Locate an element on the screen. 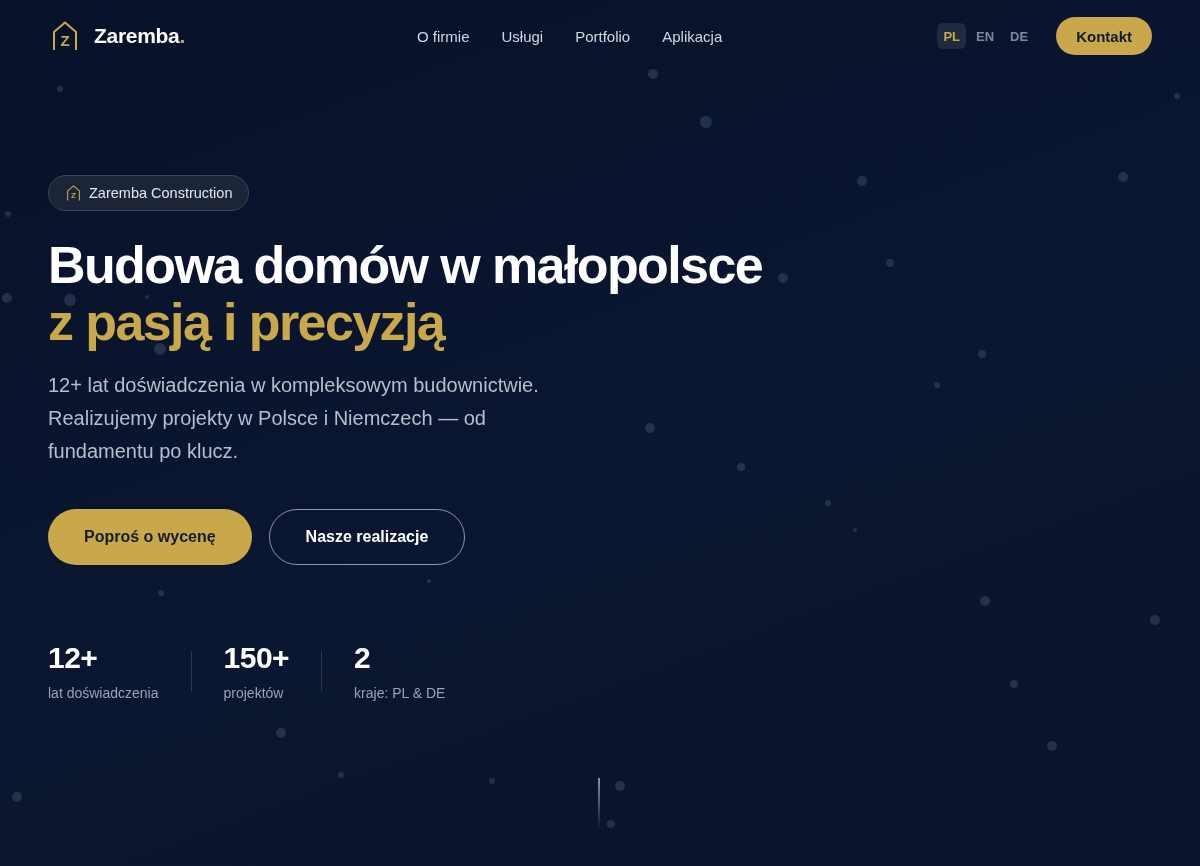  nav-link: Aplikacja is located at coordinates (692, 36).